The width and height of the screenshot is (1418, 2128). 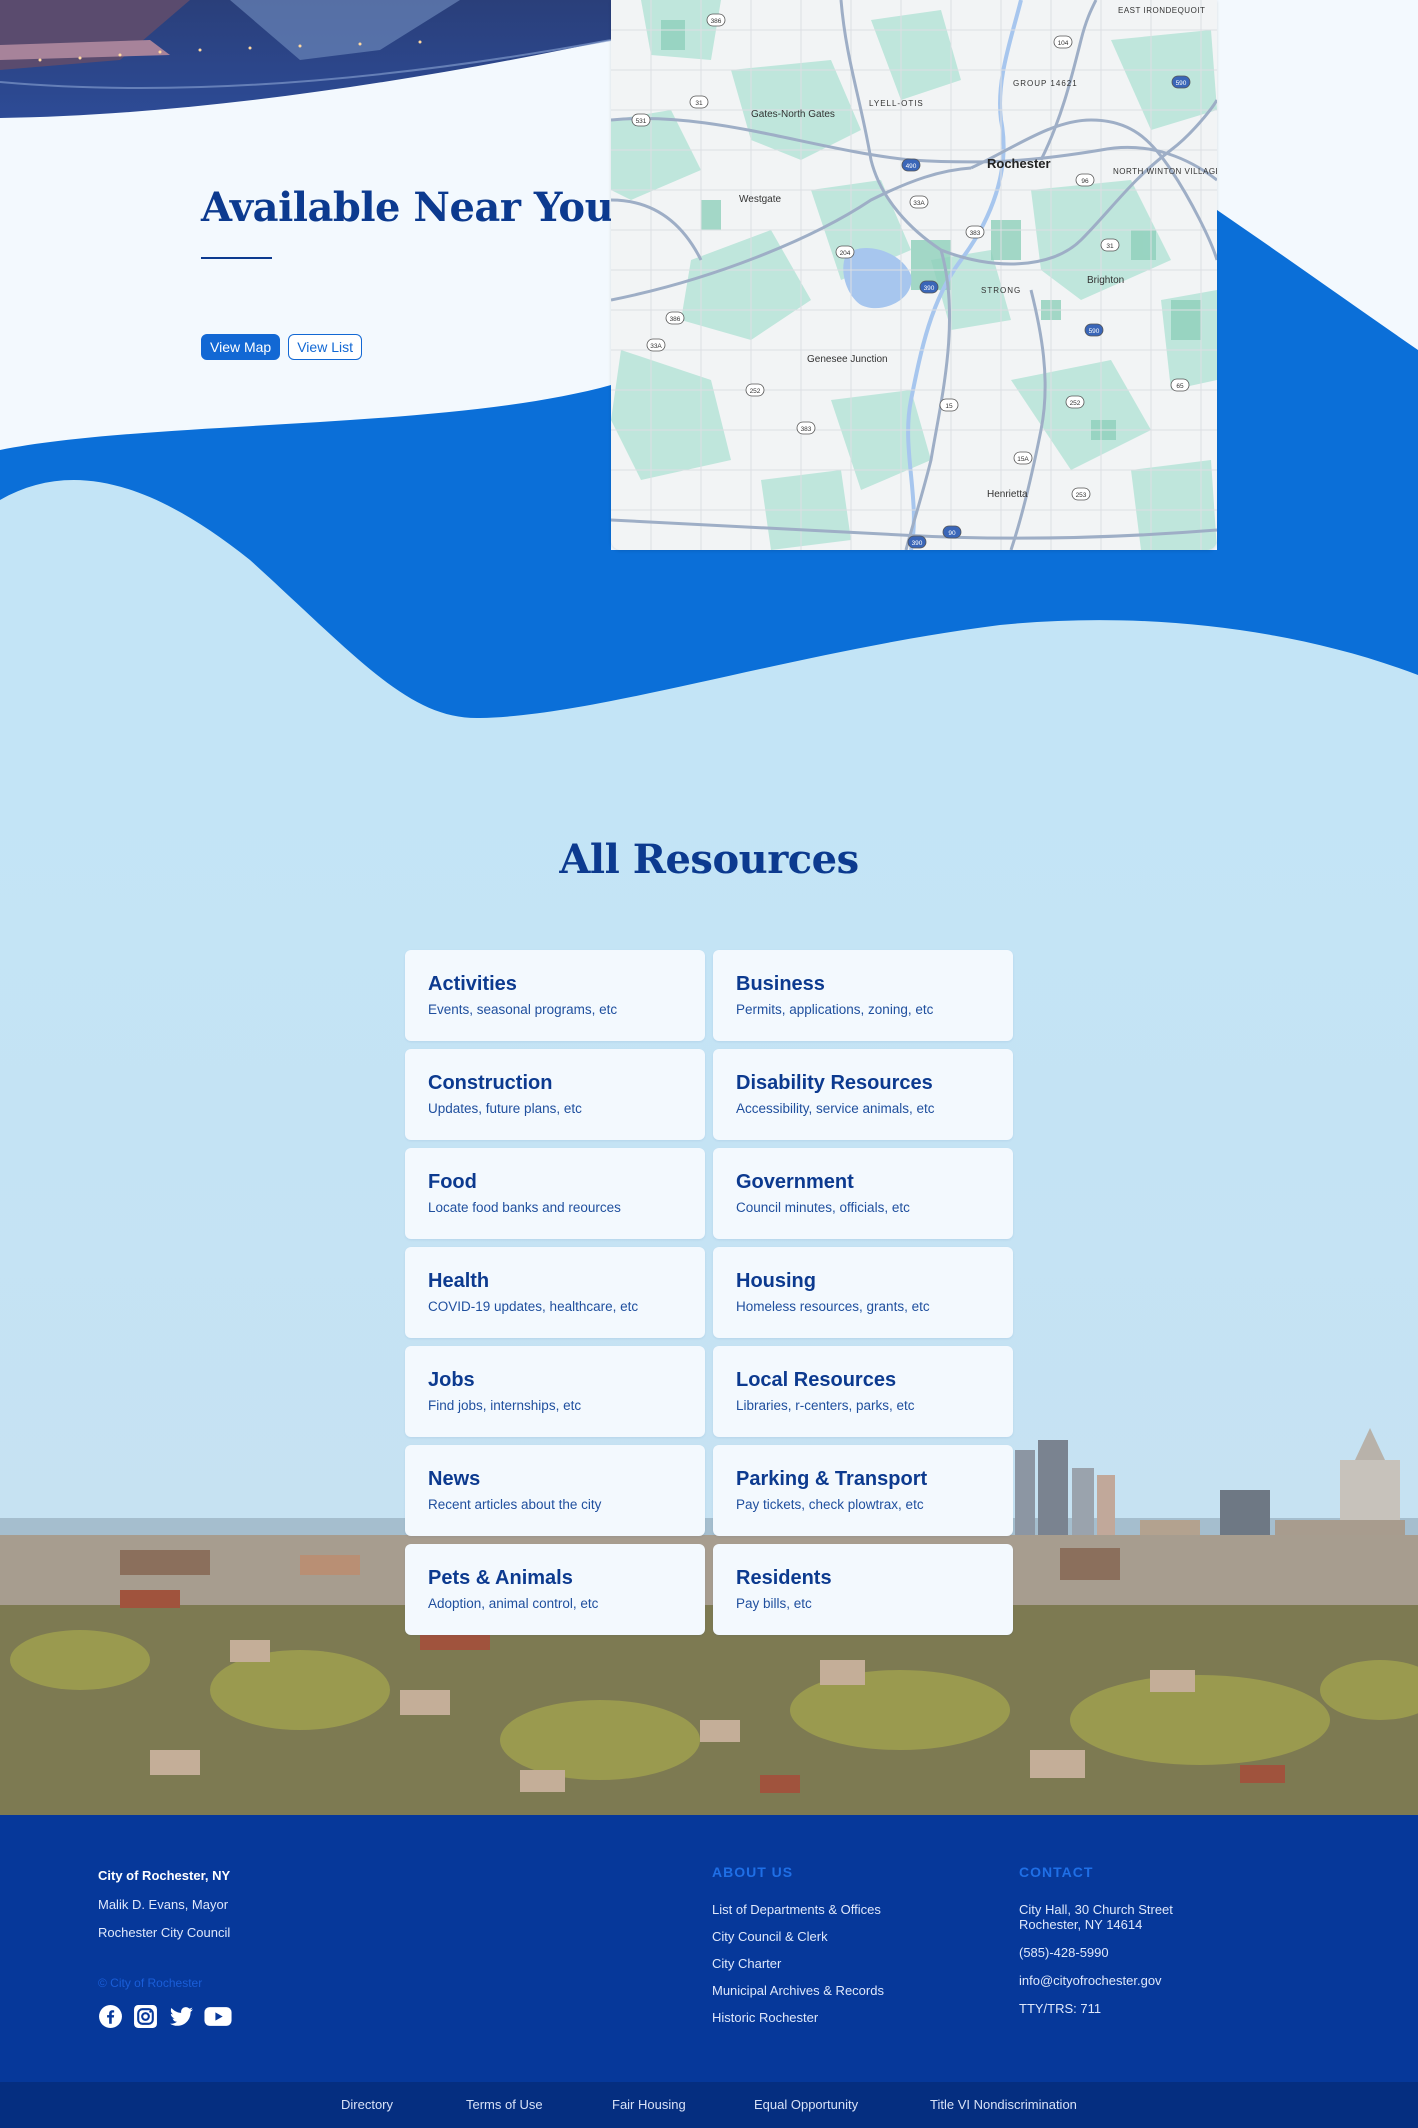 I want to click on instagram-icon, so click(x=145, y=2016).